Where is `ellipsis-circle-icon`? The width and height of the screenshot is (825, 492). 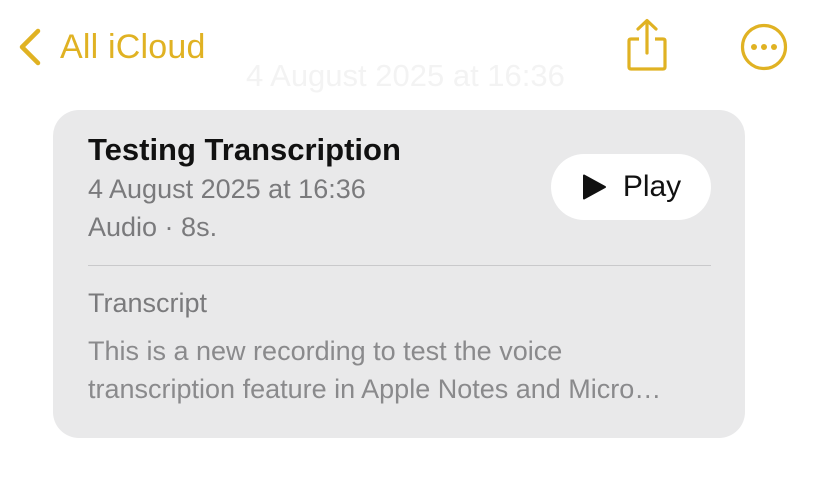
ellipsis-circle-icon is located at coordinates (764, 47).